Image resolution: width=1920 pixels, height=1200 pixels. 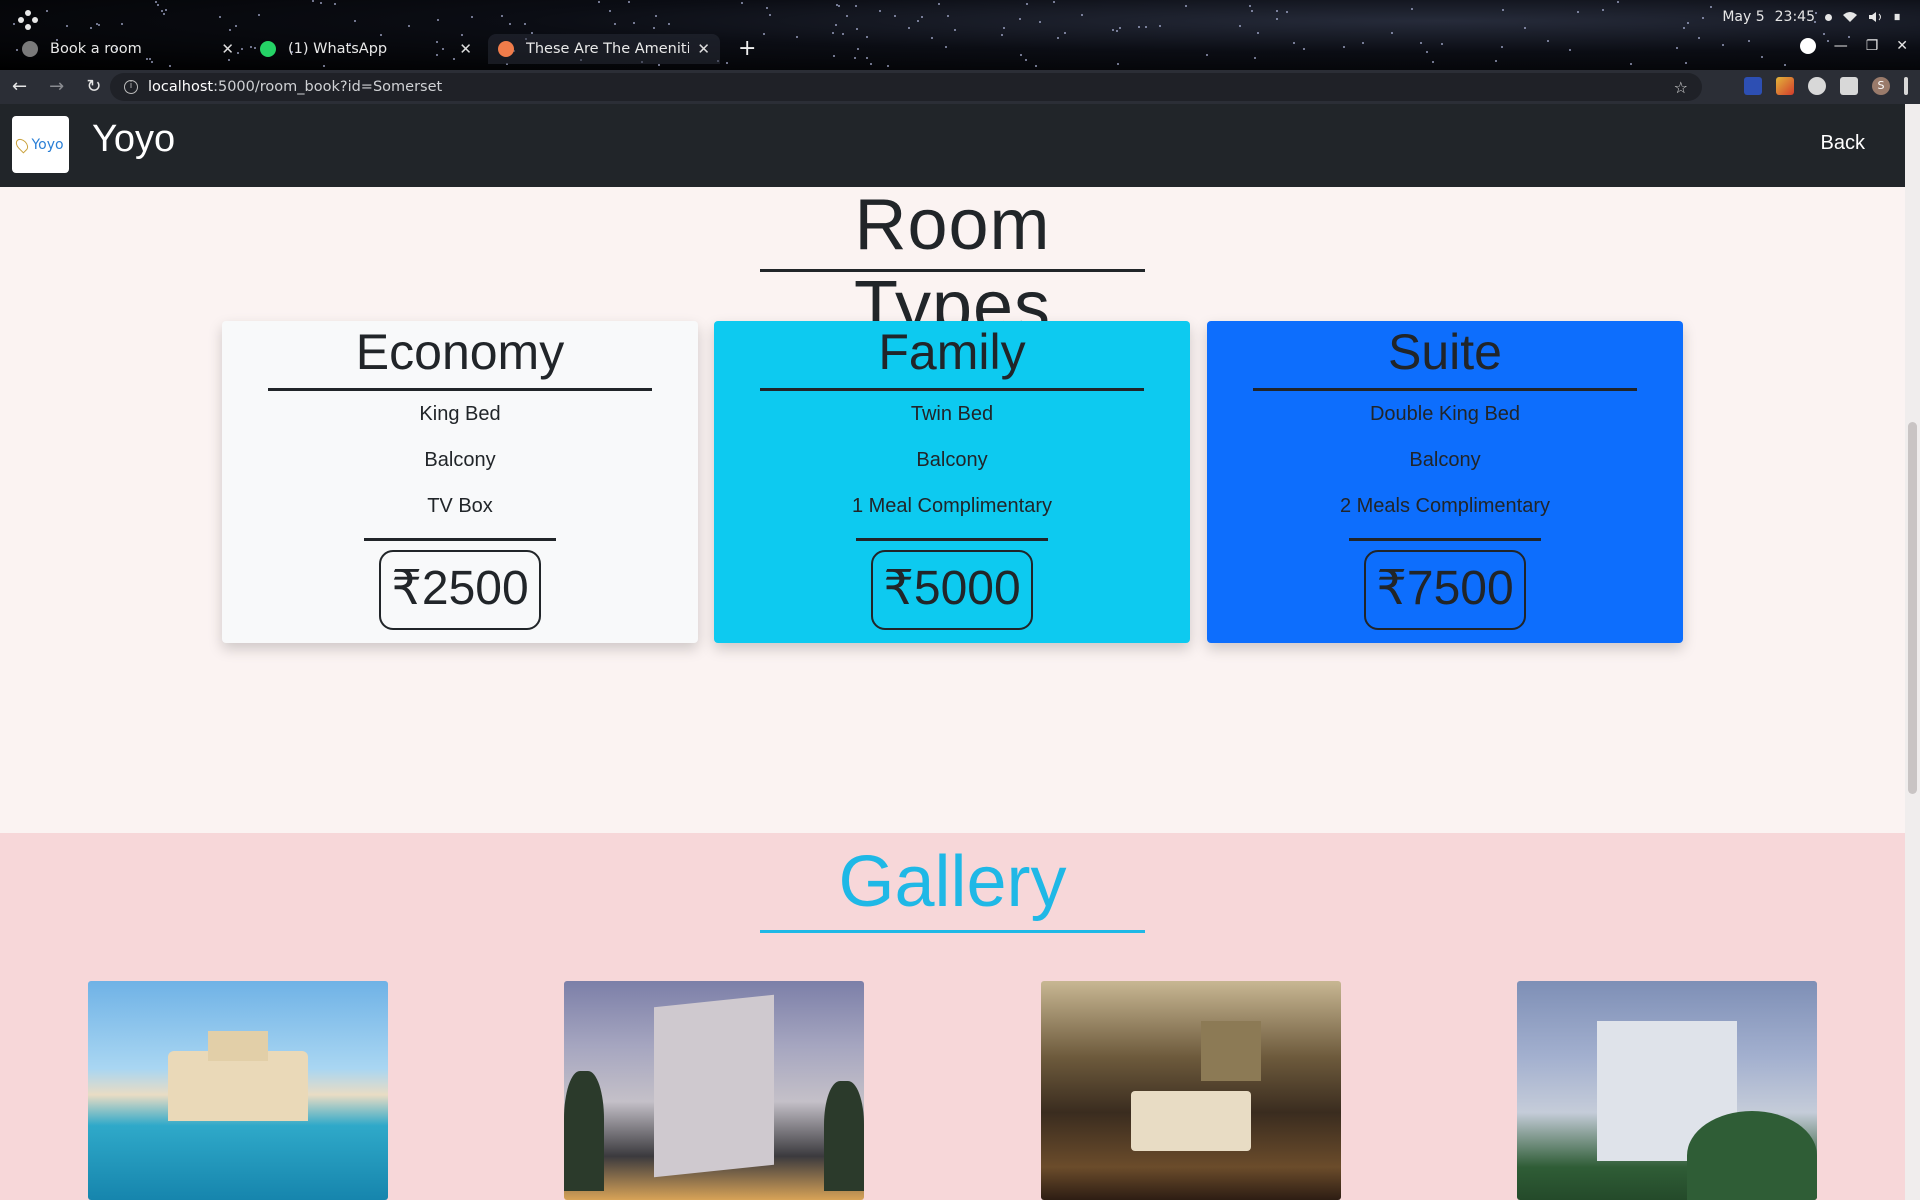 I want to click on os-activities-icon, so click(x=28, y=20).